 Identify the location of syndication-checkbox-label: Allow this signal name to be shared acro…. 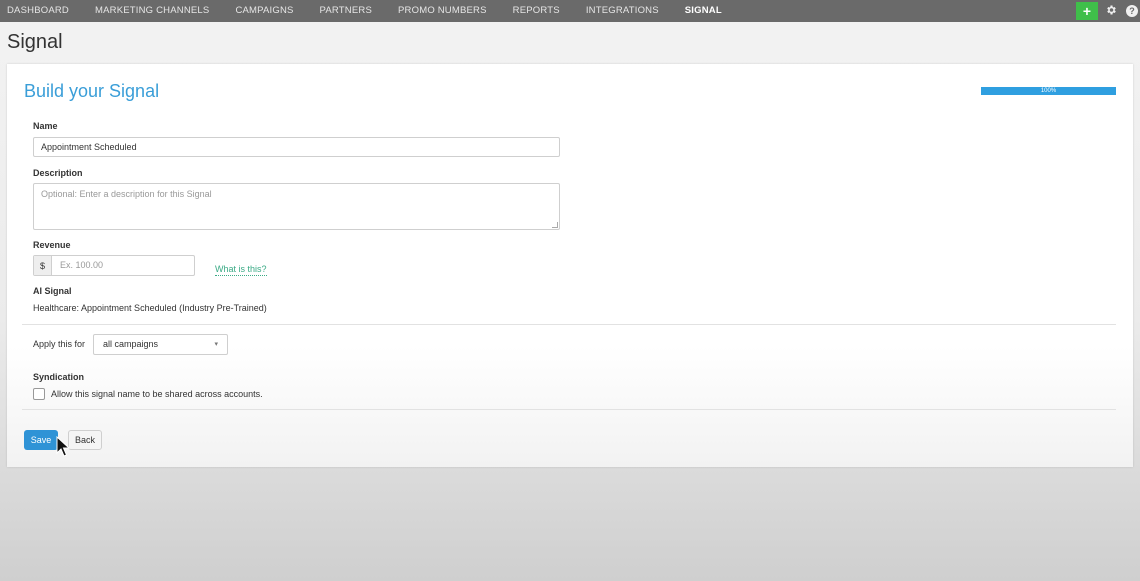
(157, 394).